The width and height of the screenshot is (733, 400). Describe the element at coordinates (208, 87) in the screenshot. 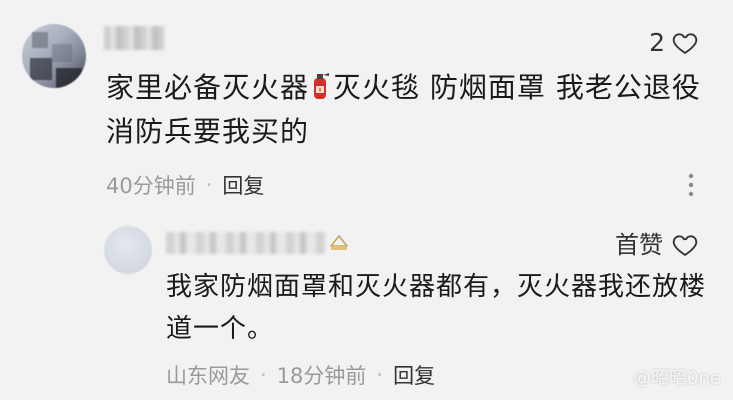

I see `comment-text-part1: 家里必备灭火器` at that location.